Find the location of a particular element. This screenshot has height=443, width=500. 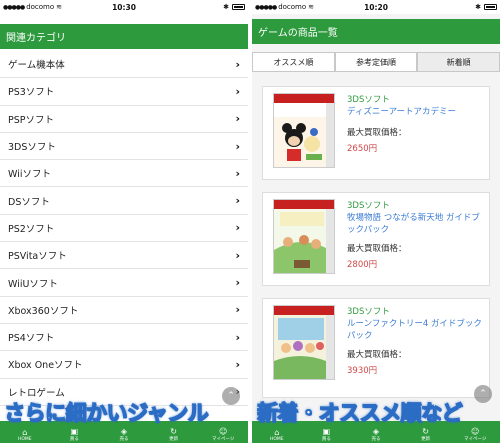

category-item-ds: DSソフト › is located at coordinates (124, 201).